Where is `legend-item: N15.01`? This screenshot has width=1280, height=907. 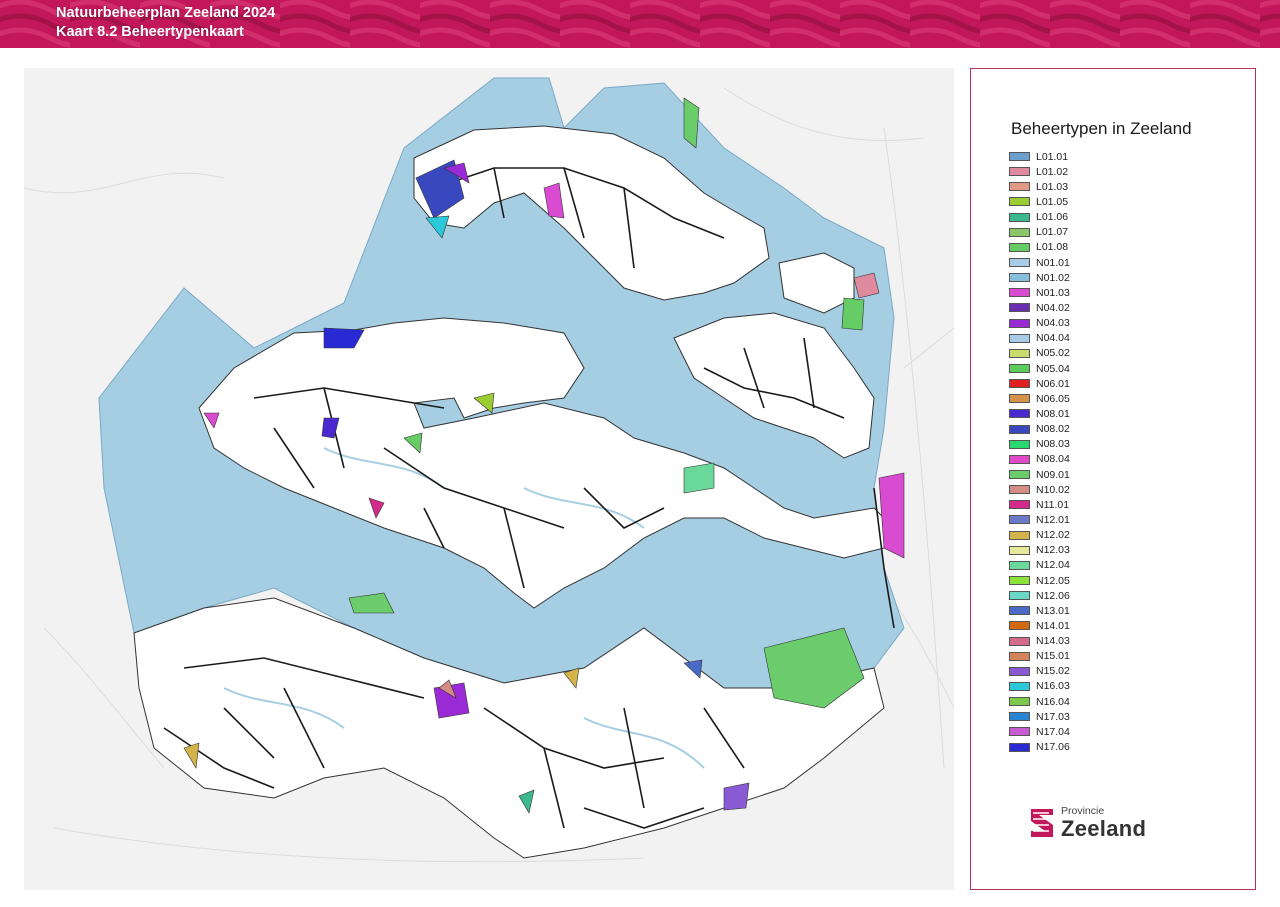 legend-item: N15.01 is located at coordinates (1039, 656).